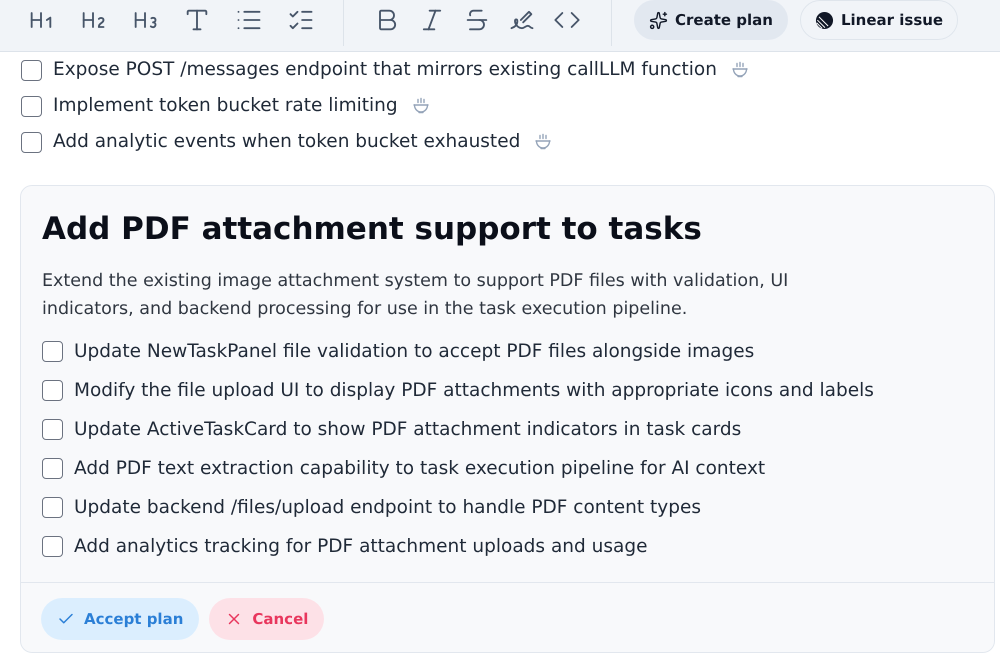 This screenshot has height=654, width=1000. I want to click on sparkle-icon, so click(658, 20).